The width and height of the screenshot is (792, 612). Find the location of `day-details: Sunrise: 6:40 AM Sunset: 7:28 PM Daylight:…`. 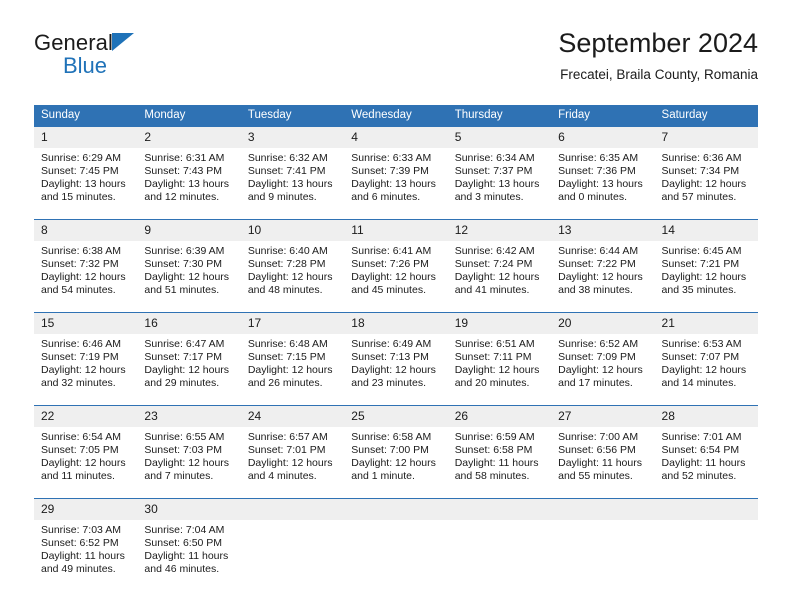

day-details: Sunrise: 6:40 AM Sunset: 7:28 PM Daylight:… is located at coordinates (292, 269).